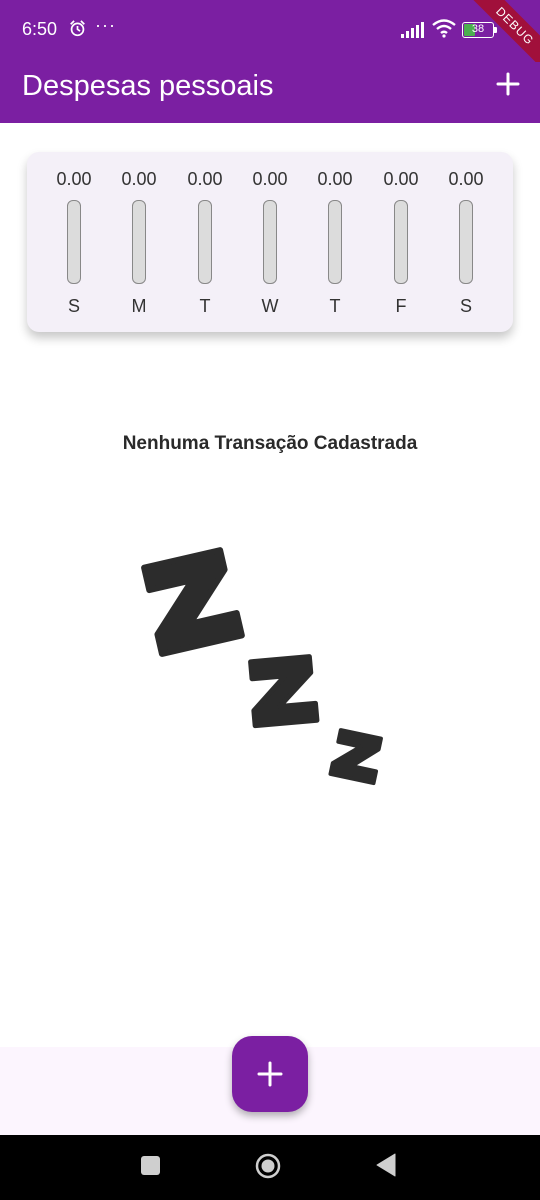 This screenshot has height=1200, width=540. I want to click on empty-state-message: Nenhuma Transação Cadastrada, so click(270, 443).